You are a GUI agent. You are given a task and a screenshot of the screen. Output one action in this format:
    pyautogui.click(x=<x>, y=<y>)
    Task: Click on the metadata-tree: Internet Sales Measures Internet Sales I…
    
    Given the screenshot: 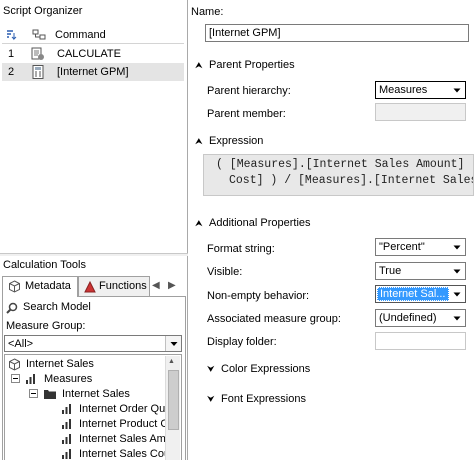 What is the action you would take?
    pyautogui.click(x=93, y=407)
    